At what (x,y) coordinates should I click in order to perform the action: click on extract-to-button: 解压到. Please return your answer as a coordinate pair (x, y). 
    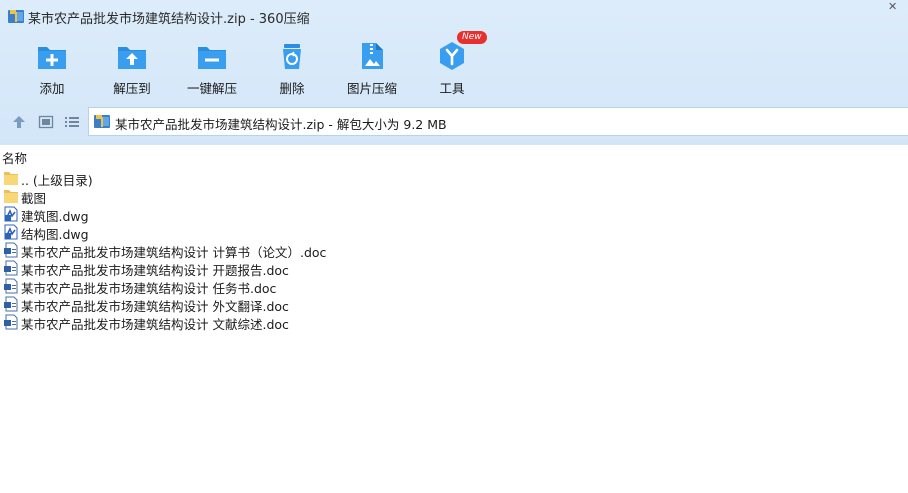
    Looking at the image, I should click on (132, 66).